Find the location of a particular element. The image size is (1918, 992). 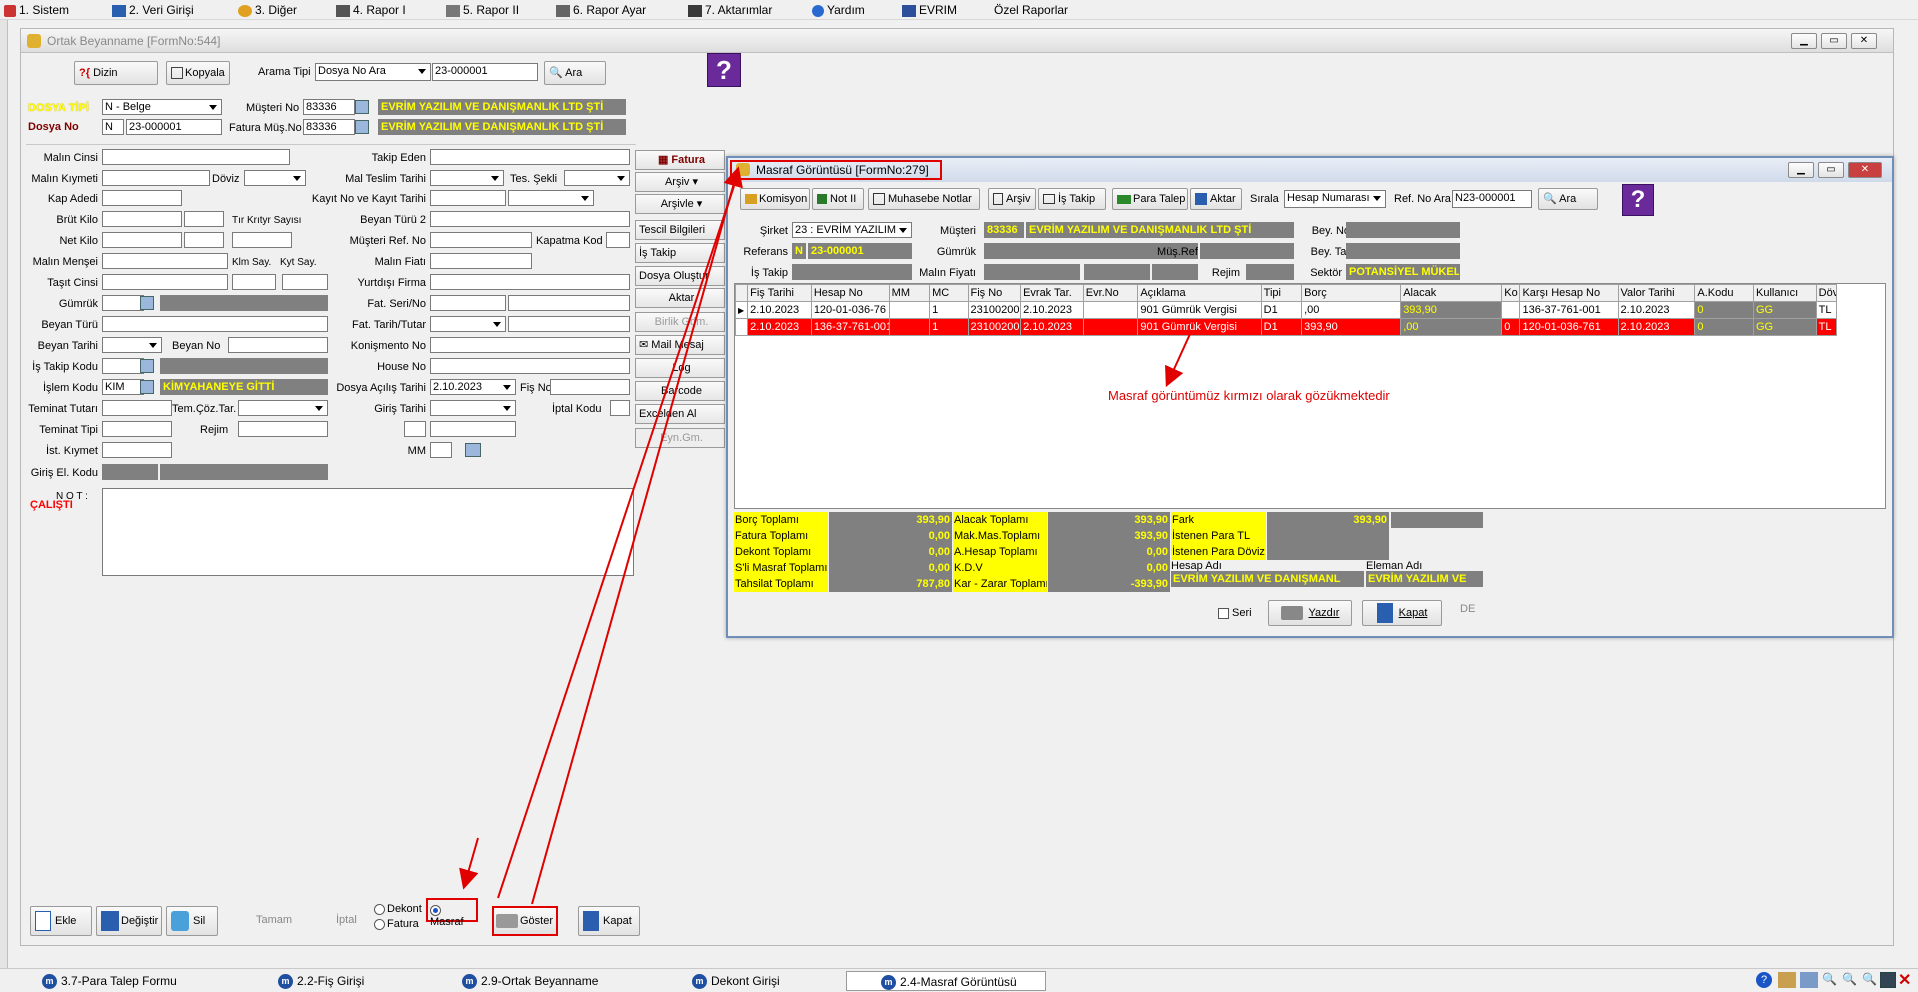

column-header: Borç is located at coordinates (1351, 293).